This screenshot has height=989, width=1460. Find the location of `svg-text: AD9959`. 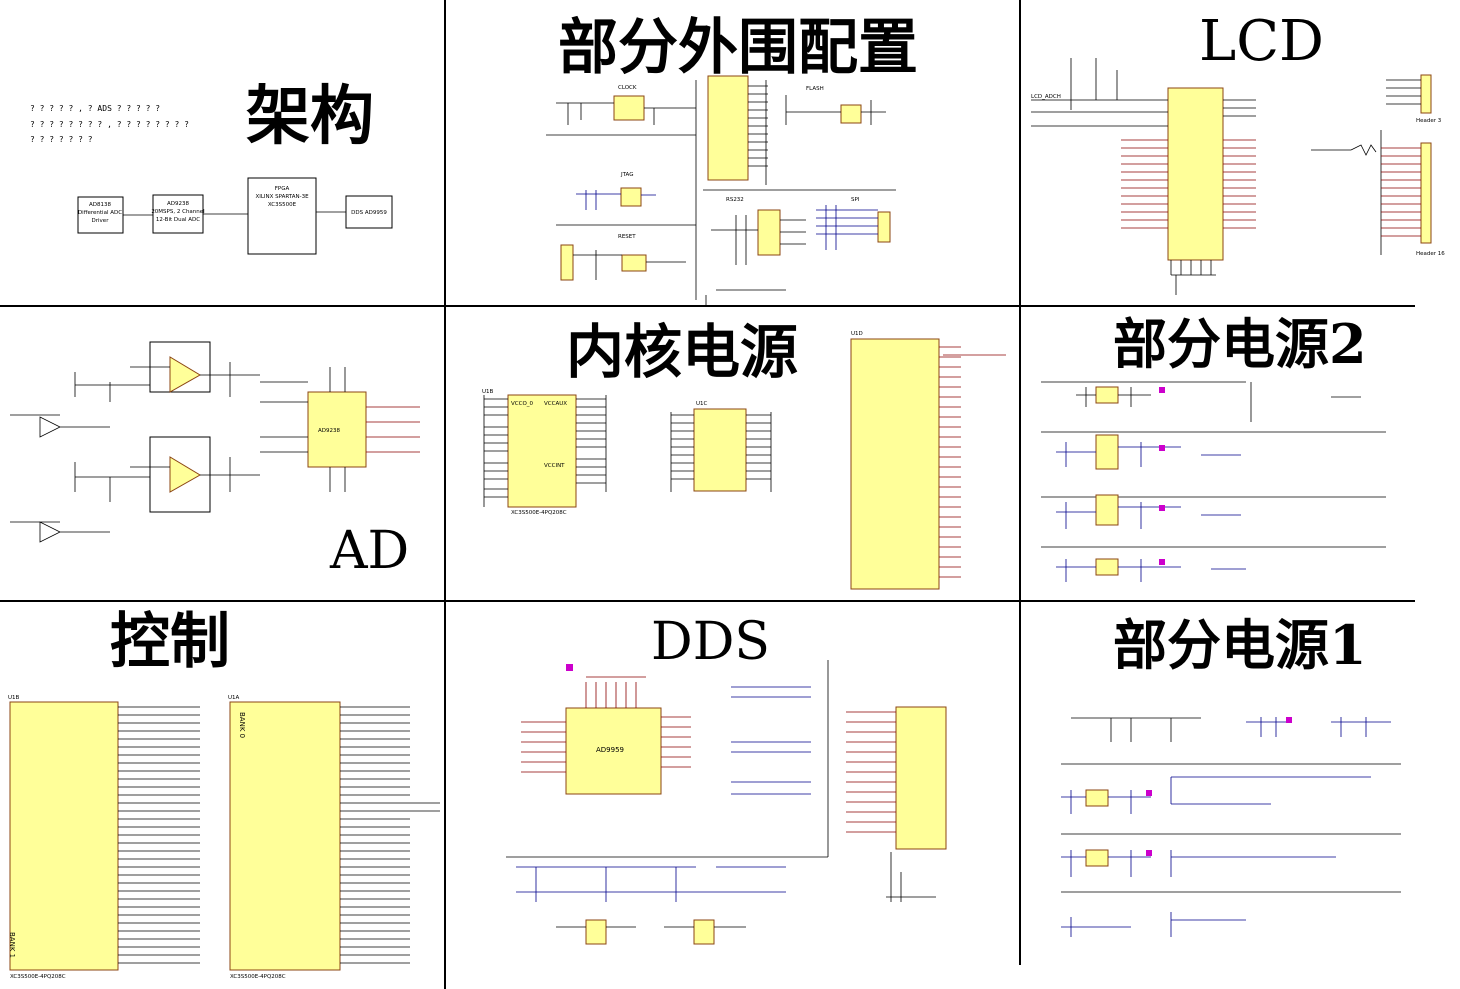

svg-text: AD9959 is located at coordinates (610, 750).